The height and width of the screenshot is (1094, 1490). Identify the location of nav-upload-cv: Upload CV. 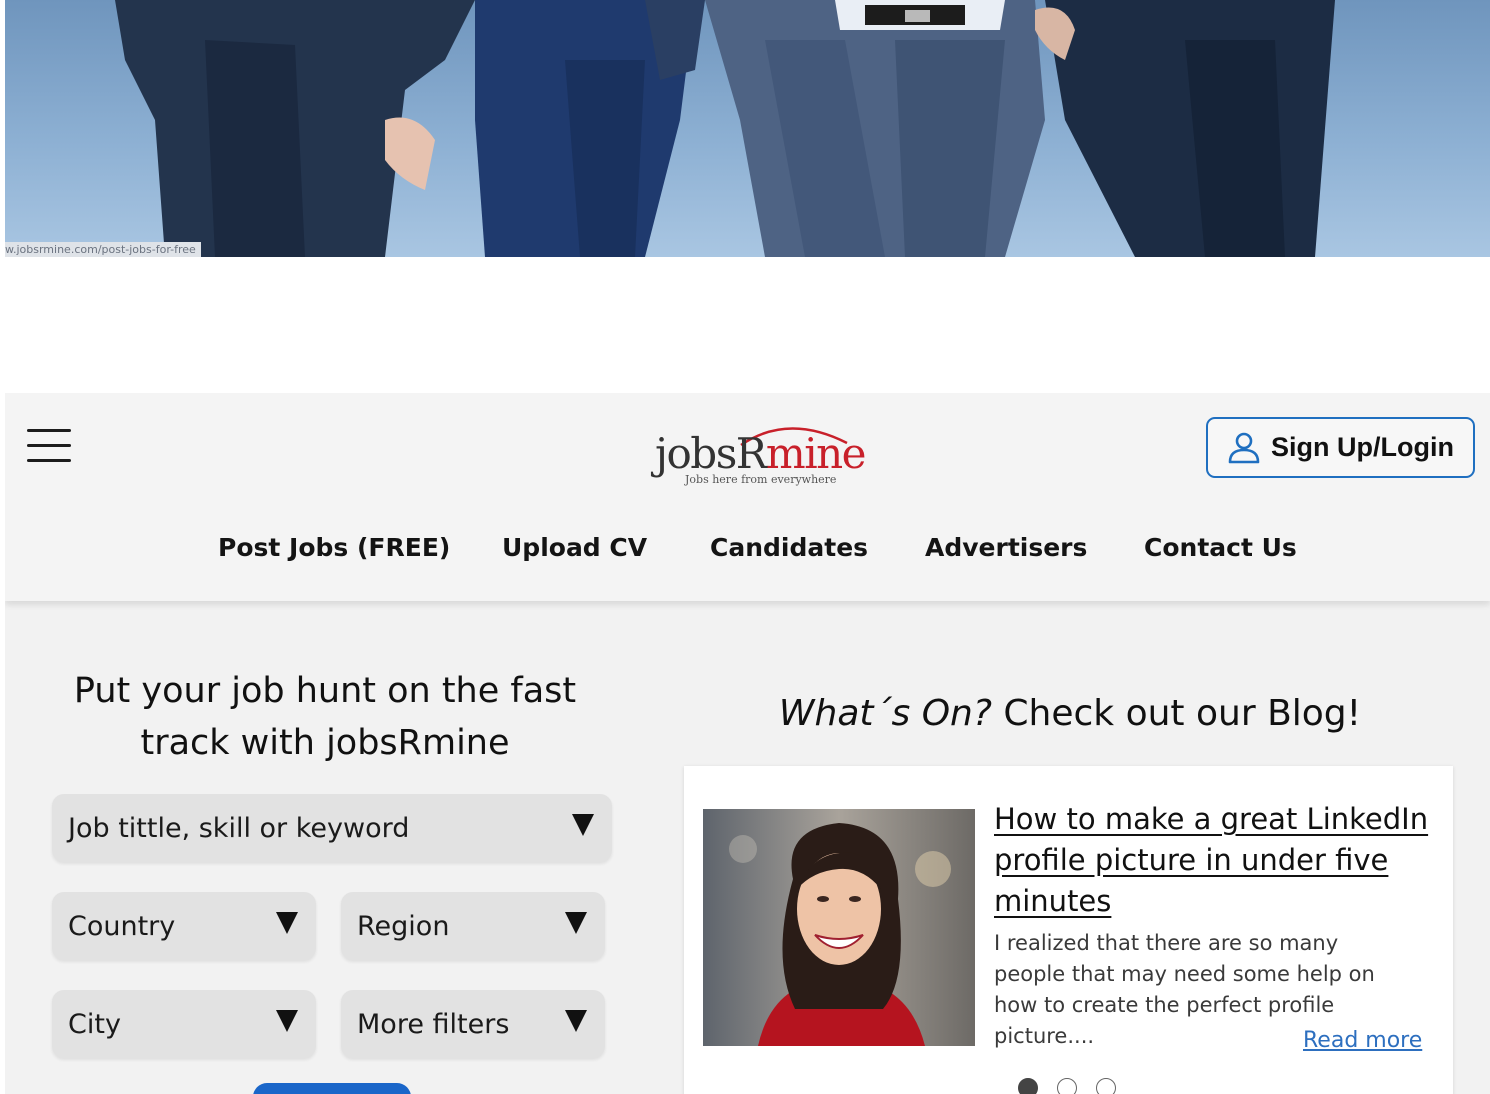
(574, 547).